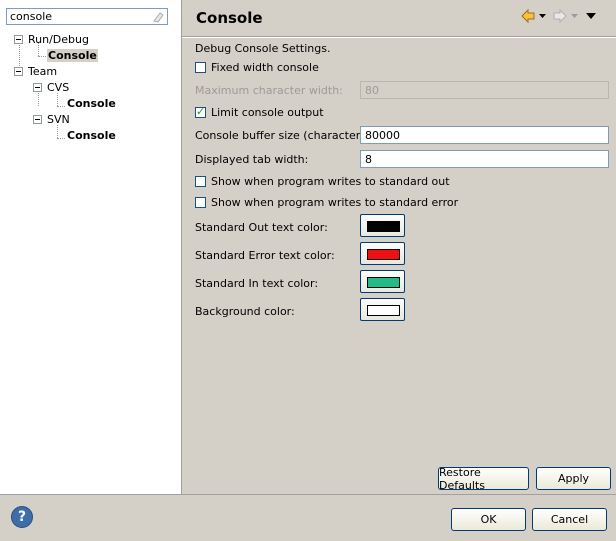 Image resolution: width=616 pixels, height=541 pixels. Describe the element at coordinates (483, 479) in the screenshot. I see `restore-defaults-button: Restore Defaults` at that location.